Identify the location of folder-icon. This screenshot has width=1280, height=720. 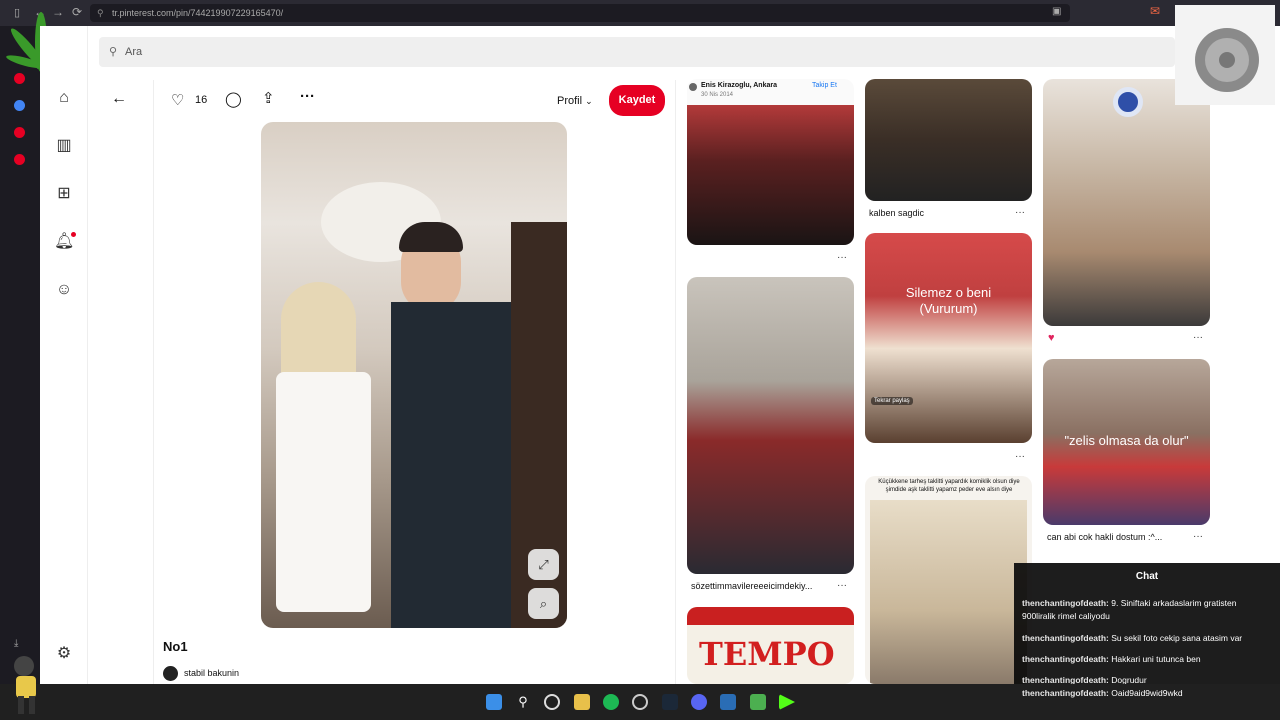
(582, 702).